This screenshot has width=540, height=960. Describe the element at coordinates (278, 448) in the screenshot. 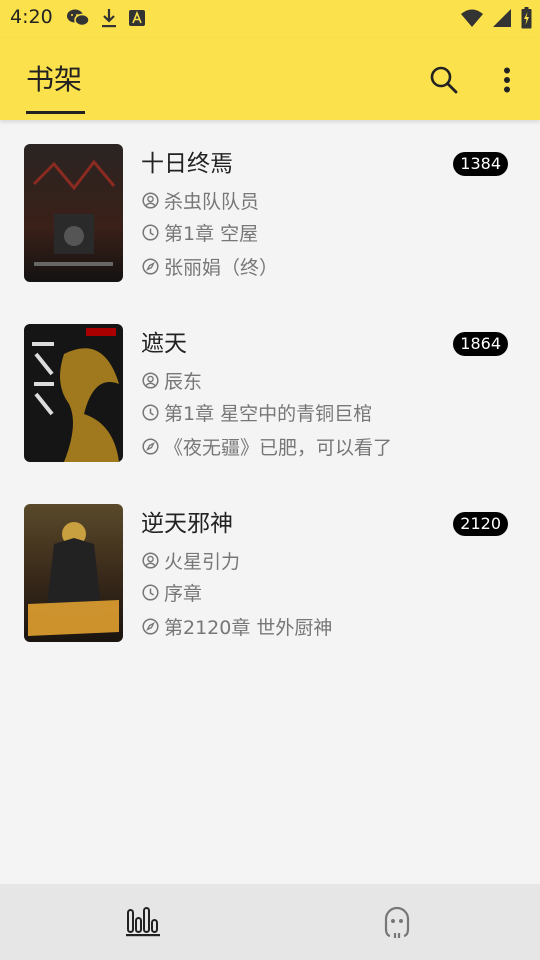

I see `latest-chapter: 《夜无疆》已肥，可以看了` at that location.